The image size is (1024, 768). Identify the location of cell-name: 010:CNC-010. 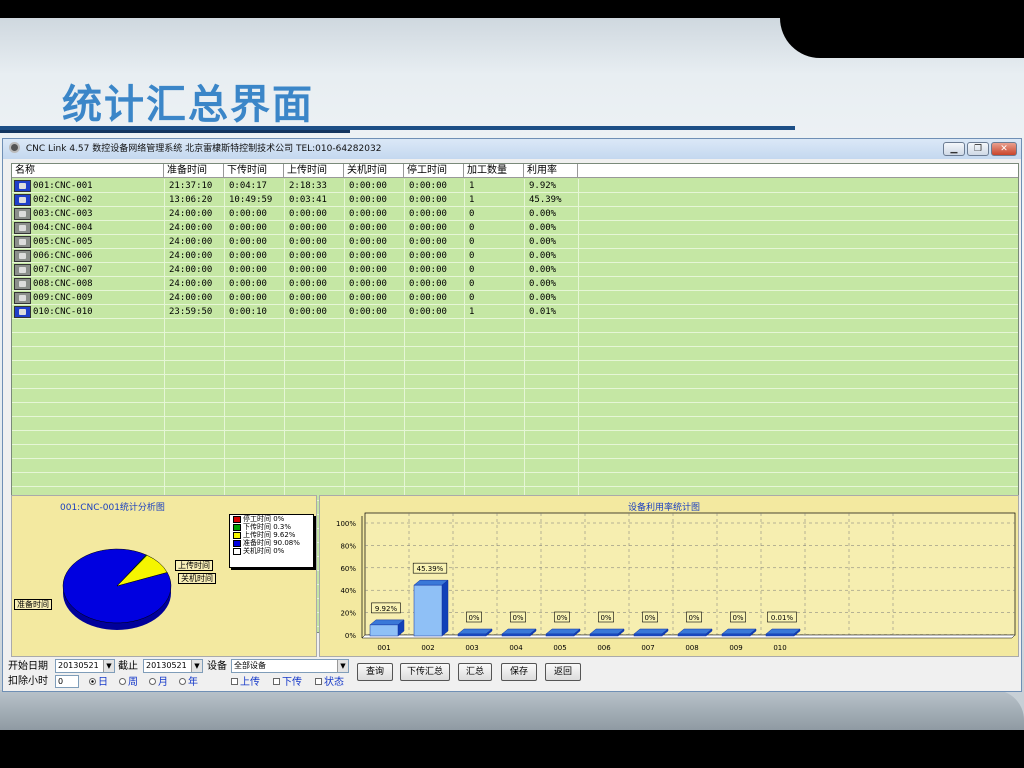
(63, 312).